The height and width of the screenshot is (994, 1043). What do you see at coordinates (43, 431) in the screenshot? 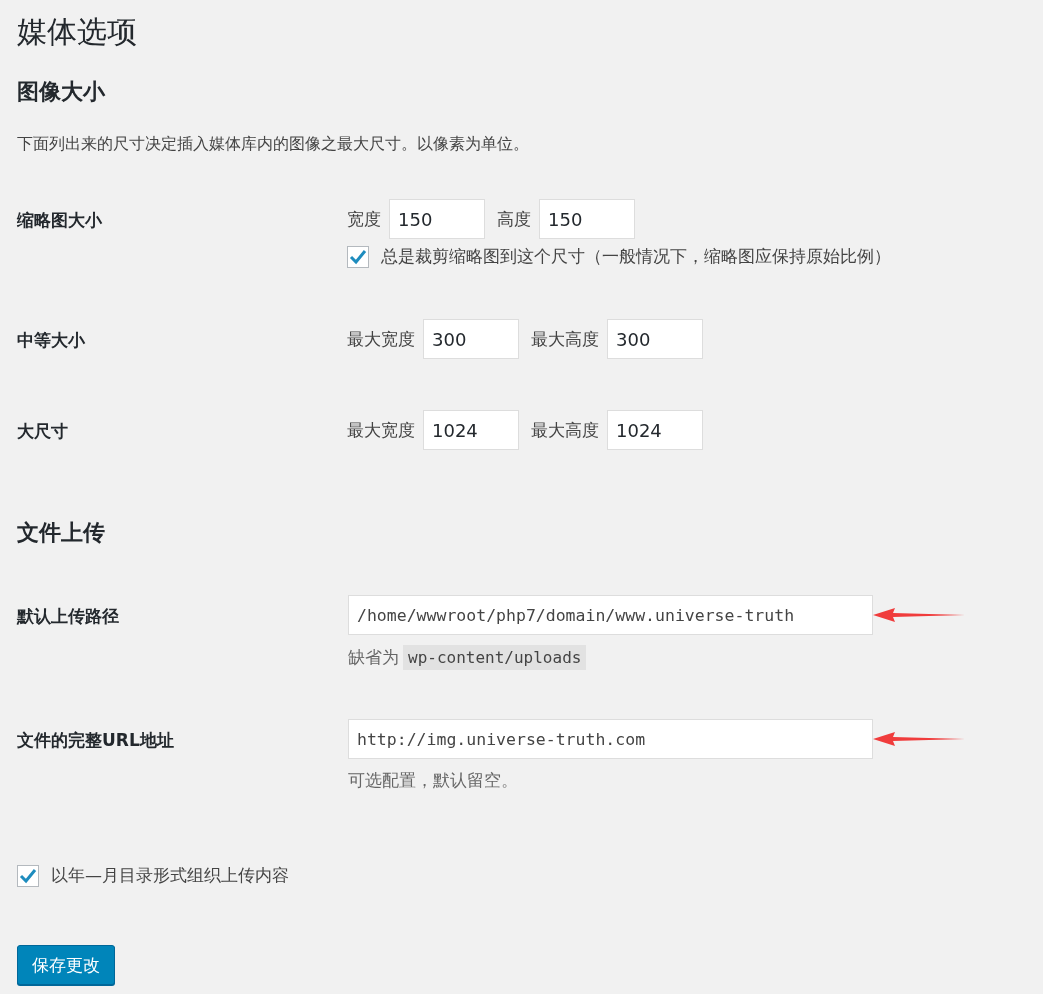
I see `row-label: 大尺寸` at bounding box center [43, 431].